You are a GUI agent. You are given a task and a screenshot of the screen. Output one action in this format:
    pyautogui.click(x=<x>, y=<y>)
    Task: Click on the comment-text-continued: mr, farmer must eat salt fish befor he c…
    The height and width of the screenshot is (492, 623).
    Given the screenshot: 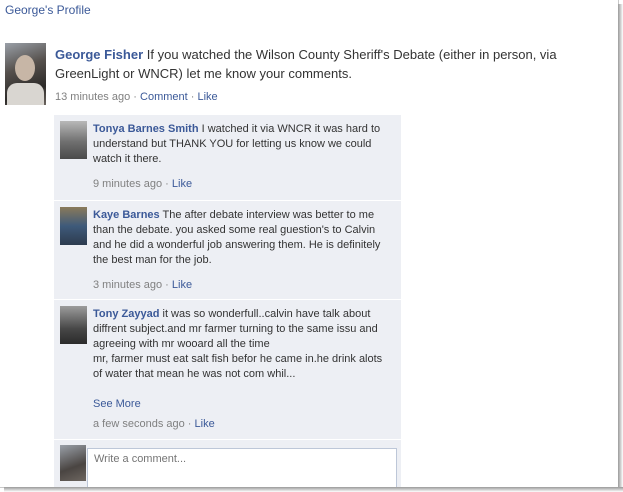 What is the action you would take?
    pyautogui.click(x=238, y=366)
    